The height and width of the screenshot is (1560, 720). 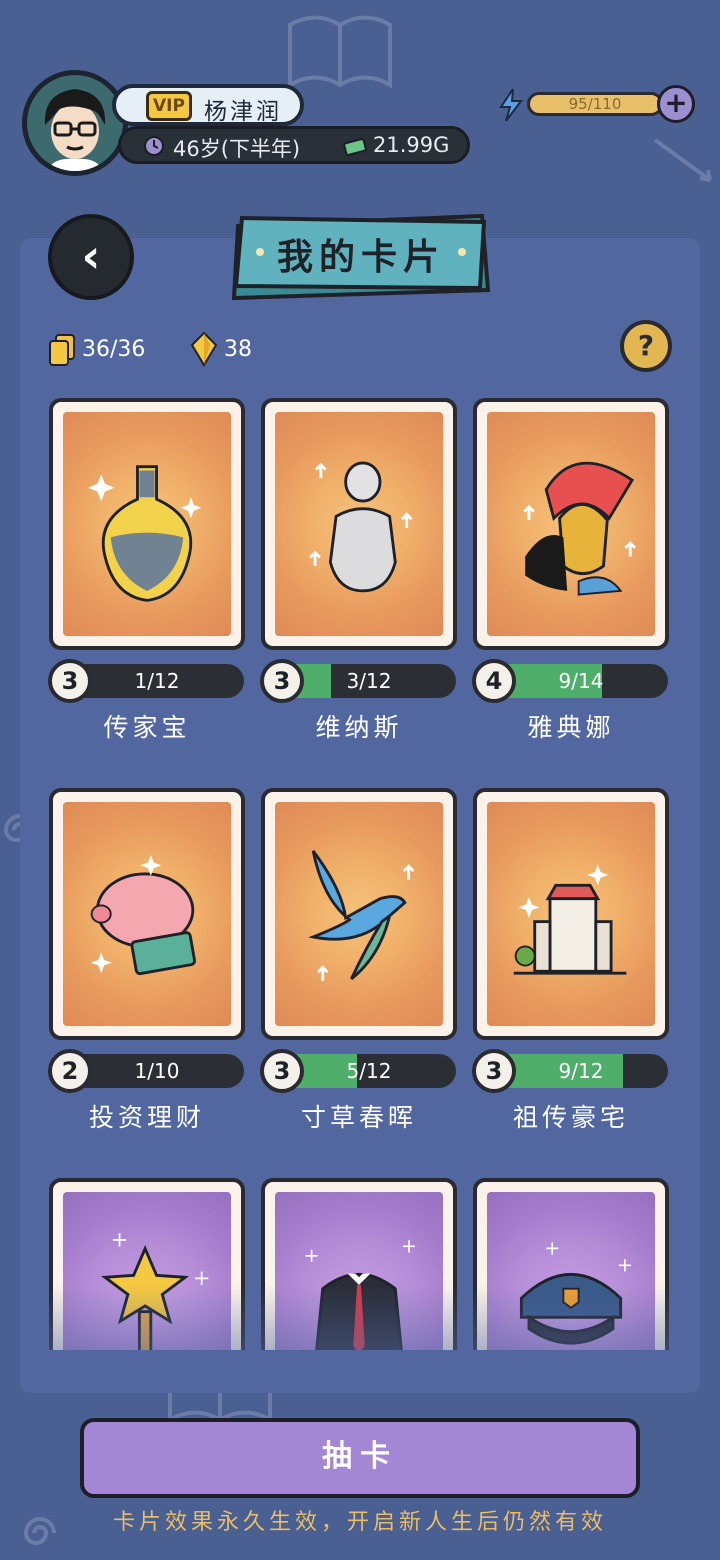 I want to click on progress-bar: 1/12, so click(x=157, y=681).